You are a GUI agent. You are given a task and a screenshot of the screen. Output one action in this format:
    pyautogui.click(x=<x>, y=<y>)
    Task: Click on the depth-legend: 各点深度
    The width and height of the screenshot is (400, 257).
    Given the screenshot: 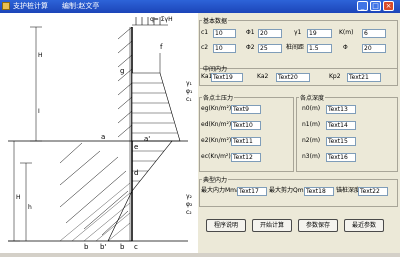 What is the action you would take?
    pyautogui.click(x=312, y=98)
    